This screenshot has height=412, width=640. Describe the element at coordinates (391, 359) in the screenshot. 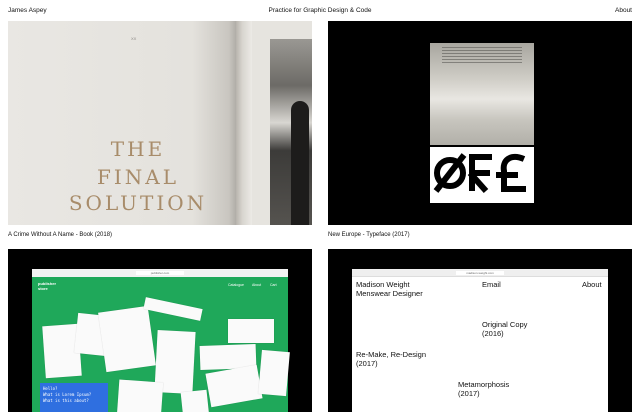

I see `project-entry: Re-Make, Re-Design (2017)` at that location.